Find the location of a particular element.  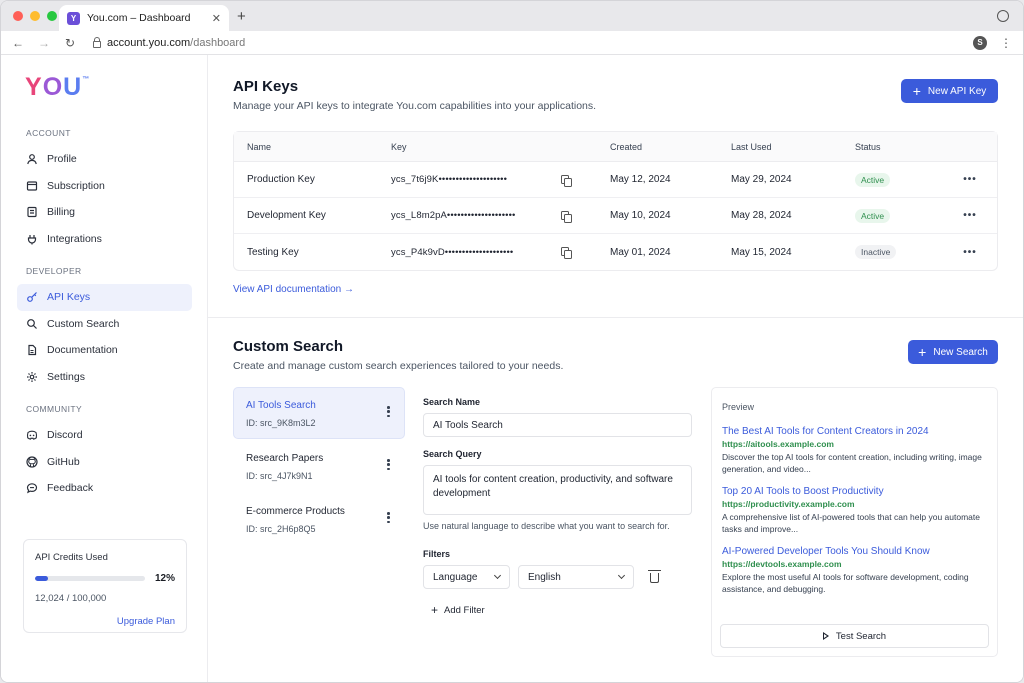

gear-icon is located at coordinates (32, 377).